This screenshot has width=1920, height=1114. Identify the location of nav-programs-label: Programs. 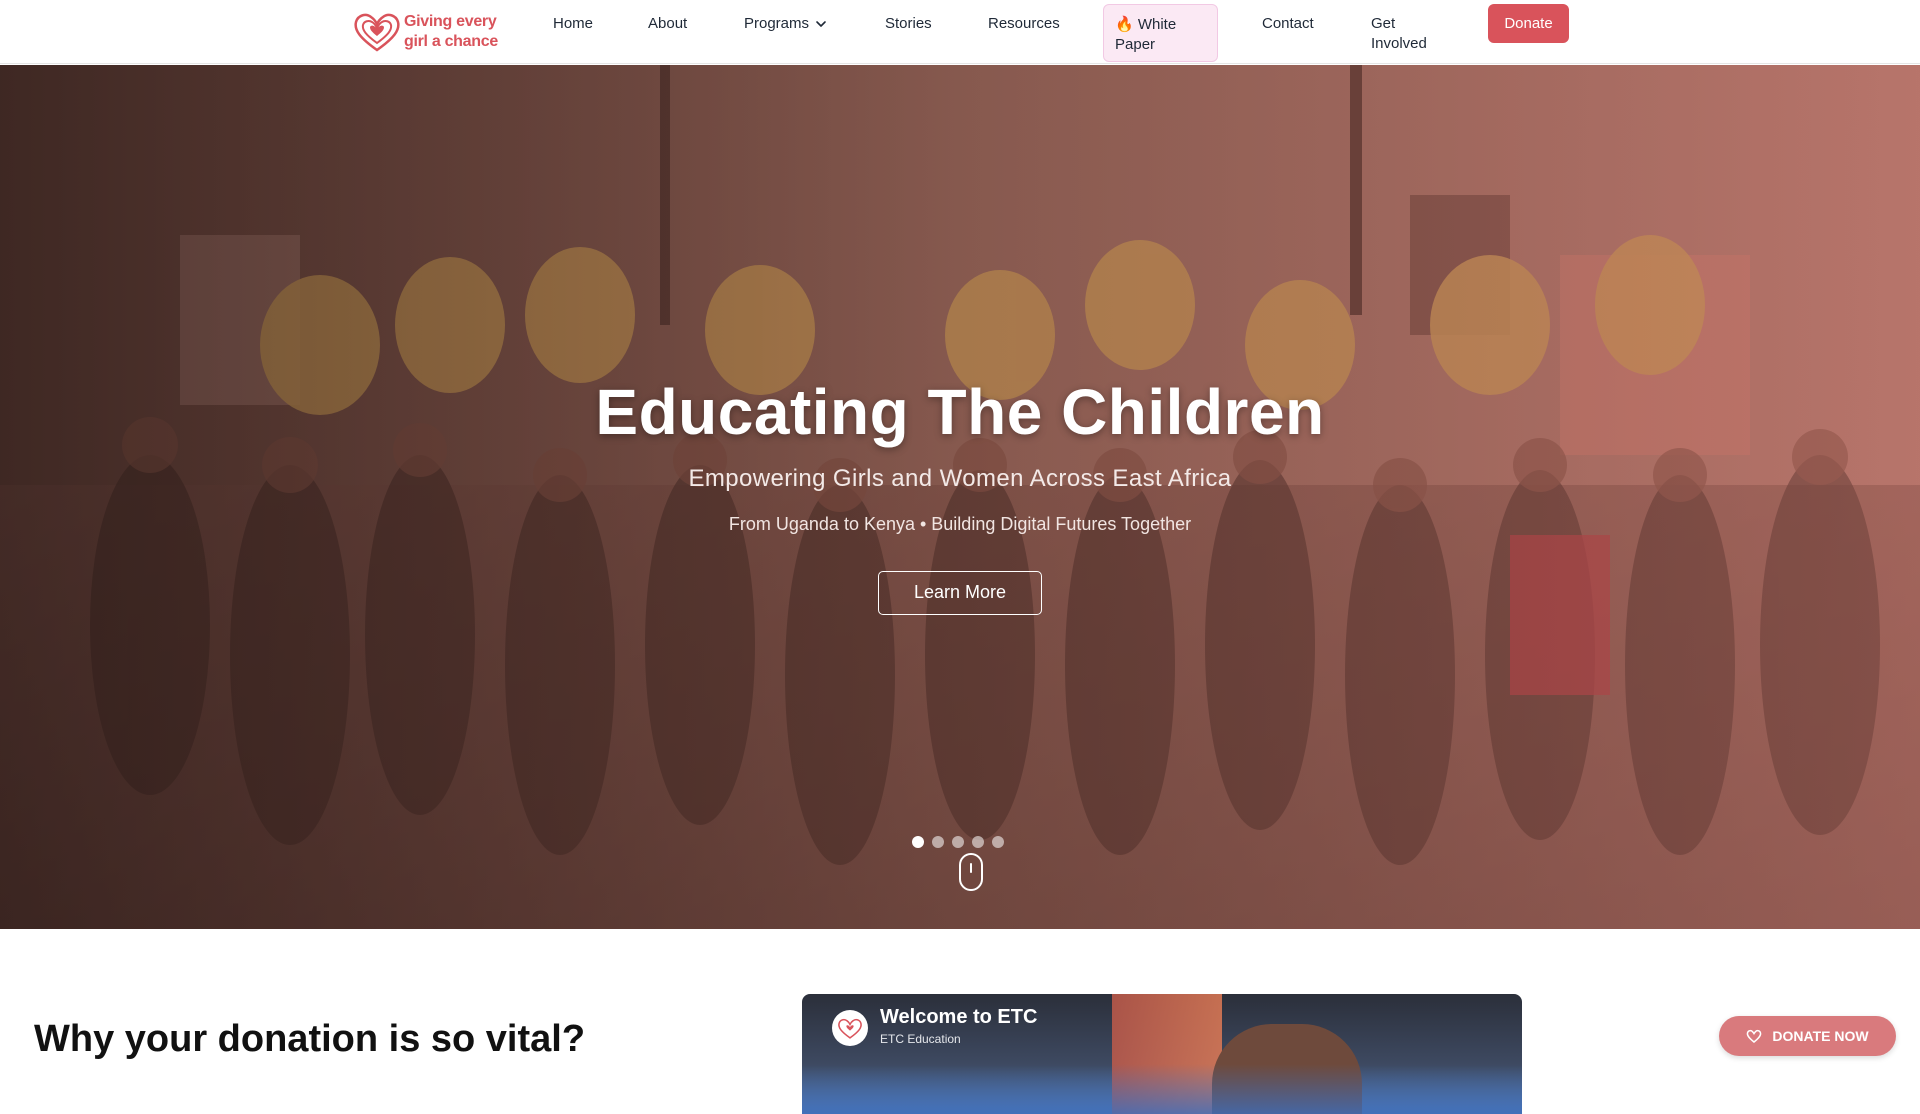
(777, 23).